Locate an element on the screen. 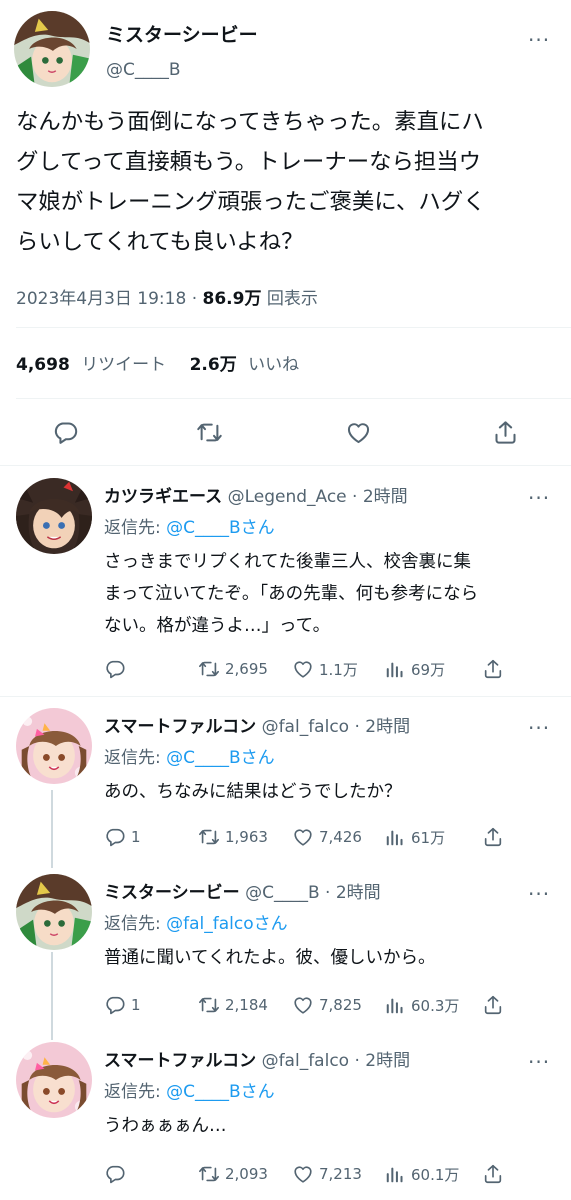  views-button: 60.3万 is located at coordinates (421, 1005).